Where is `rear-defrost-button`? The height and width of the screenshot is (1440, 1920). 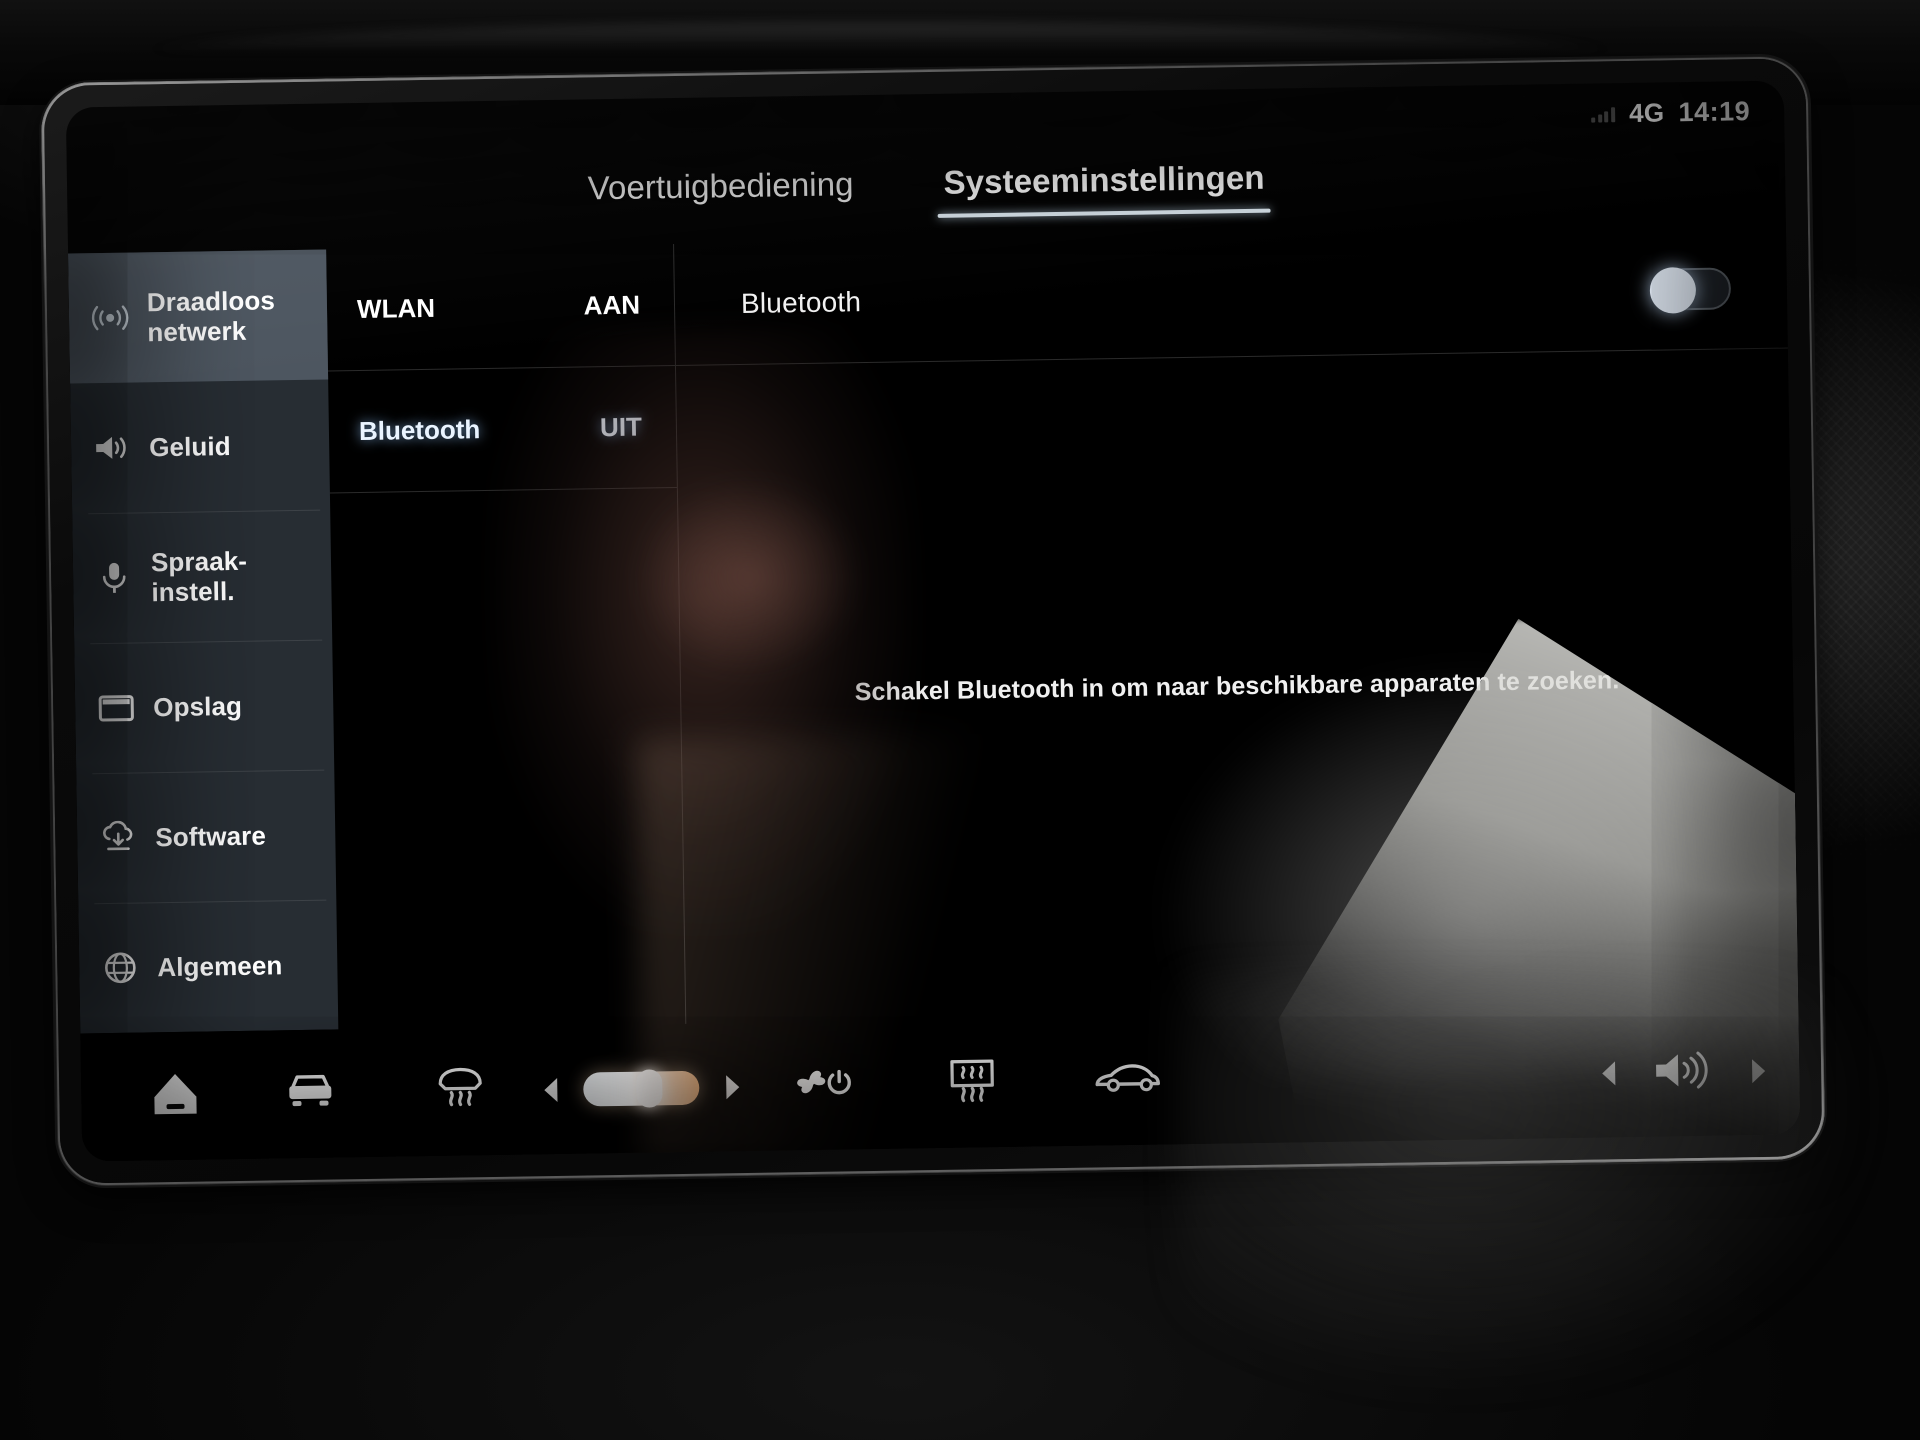
rear-defrost-button is located at coordinates (972, 1083).